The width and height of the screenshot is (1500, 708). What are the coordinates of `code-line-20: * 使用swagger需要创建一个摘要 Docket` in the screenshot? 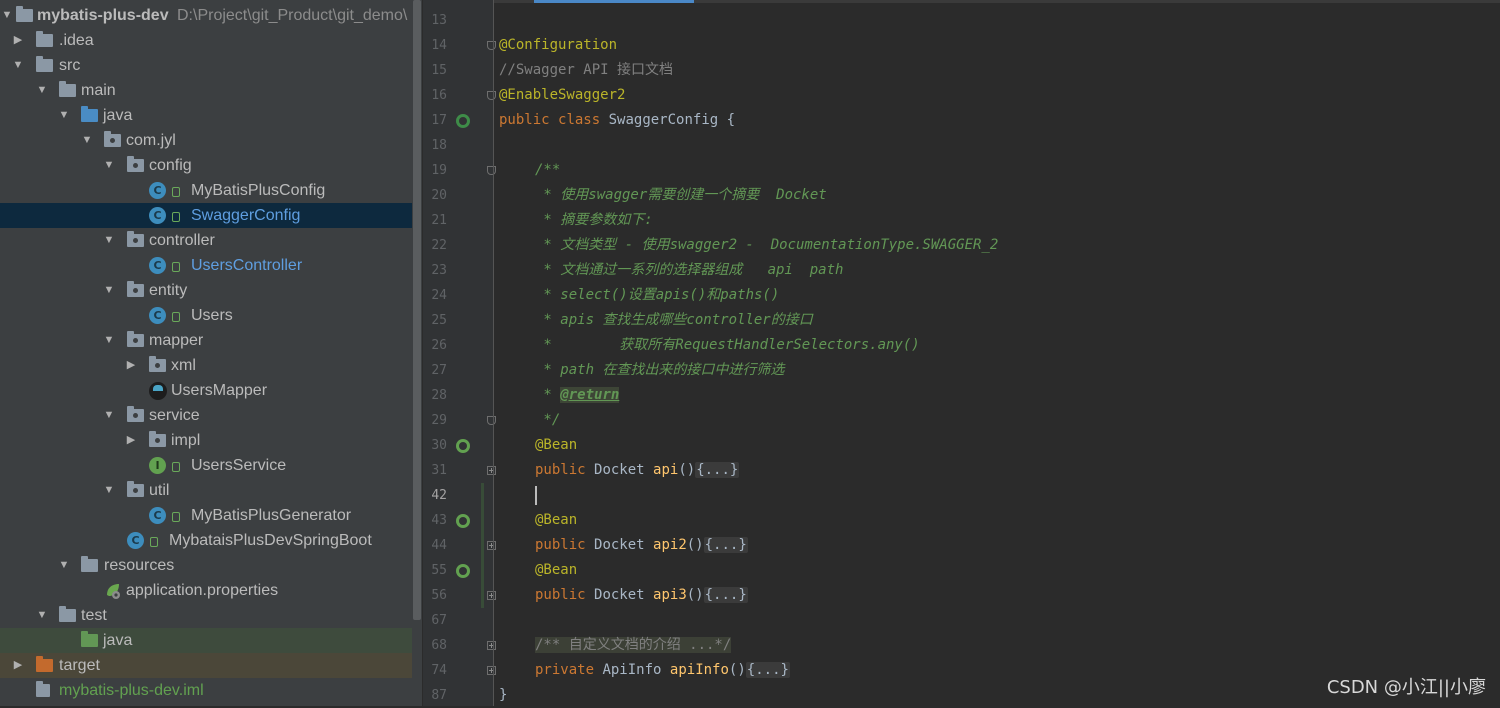 It's located at (680, 195).